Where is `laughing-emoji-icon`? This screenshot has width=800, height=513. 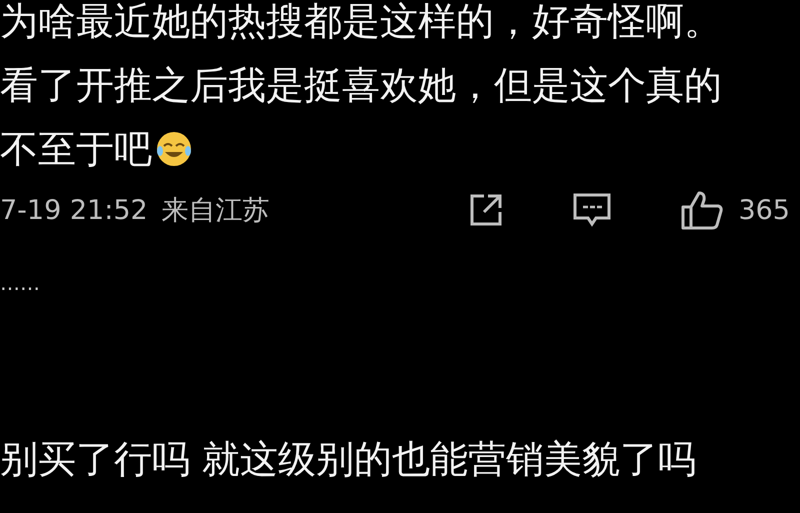
laughing-emoji-icon is located at coordinates (174, 149).